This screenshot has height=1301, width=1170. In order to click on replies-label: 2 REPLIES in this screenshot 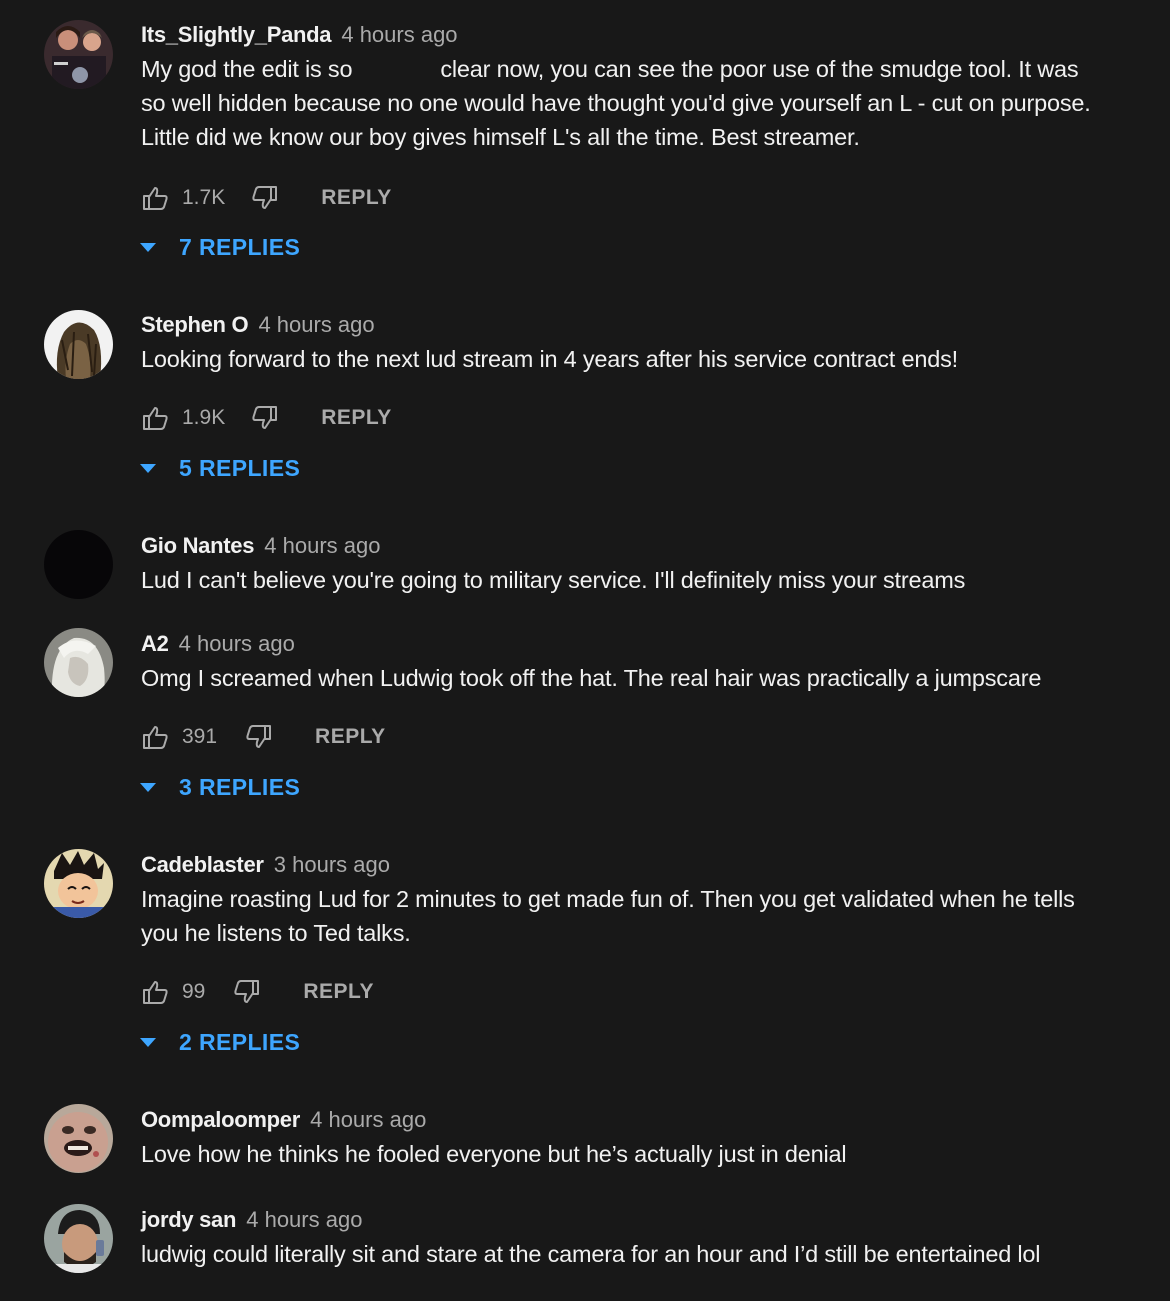, I will do `click(240, 1041)`.